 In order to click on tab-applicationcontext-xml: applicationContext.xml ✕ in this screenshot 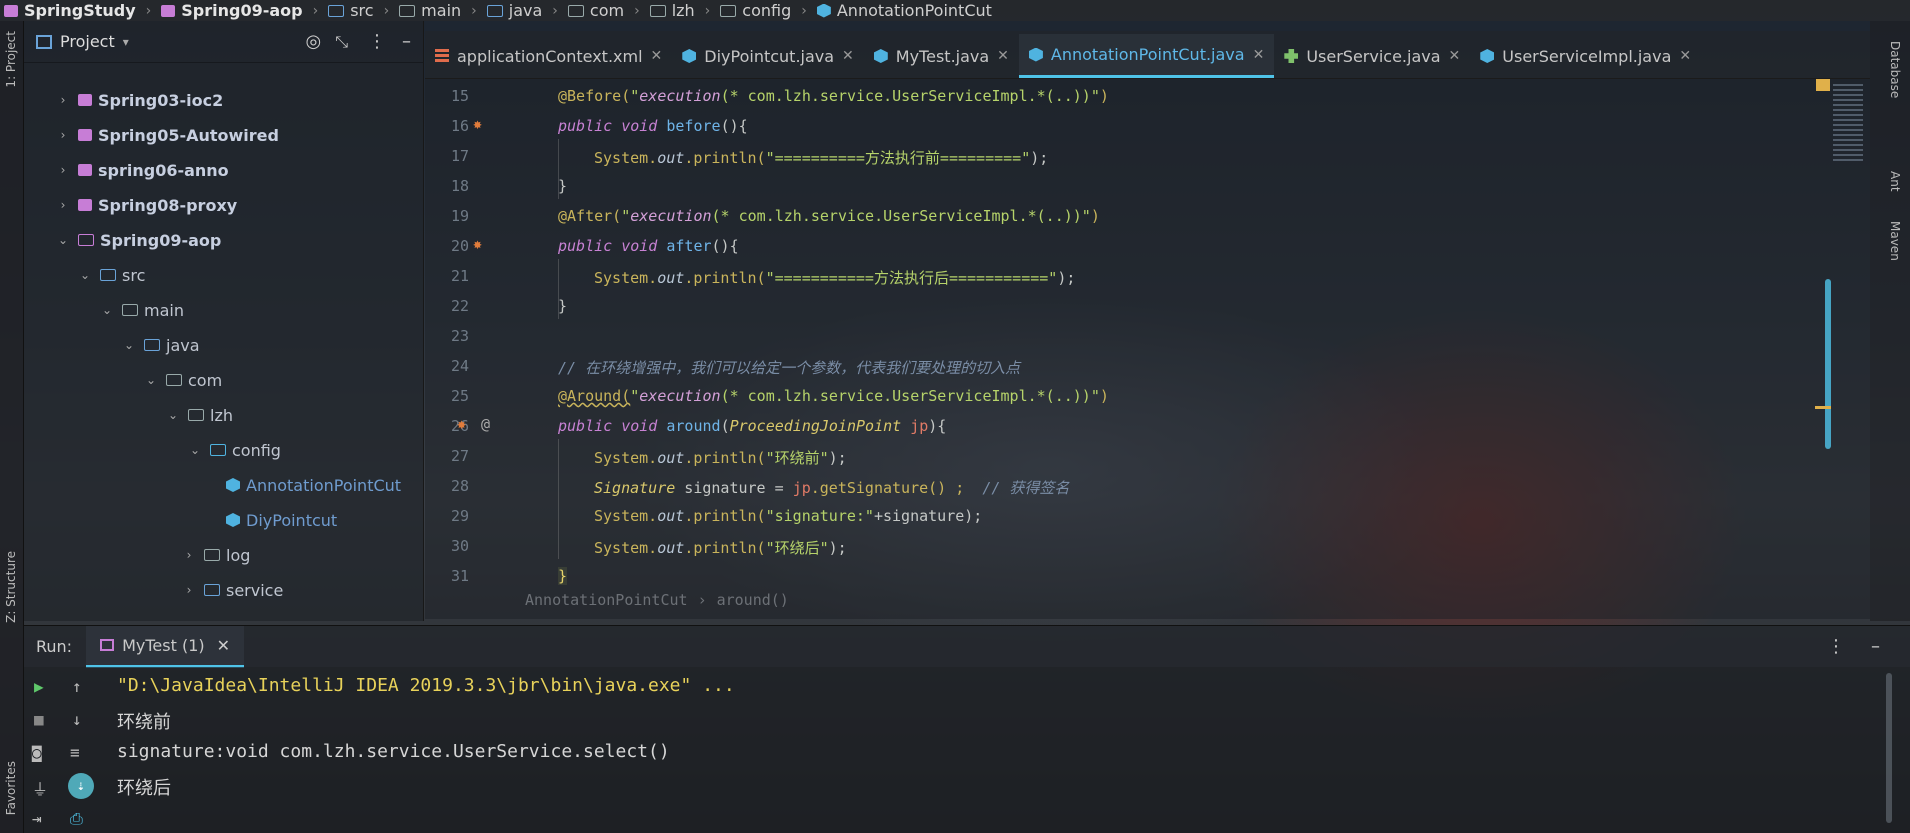, I will do `click(548, 56)`.